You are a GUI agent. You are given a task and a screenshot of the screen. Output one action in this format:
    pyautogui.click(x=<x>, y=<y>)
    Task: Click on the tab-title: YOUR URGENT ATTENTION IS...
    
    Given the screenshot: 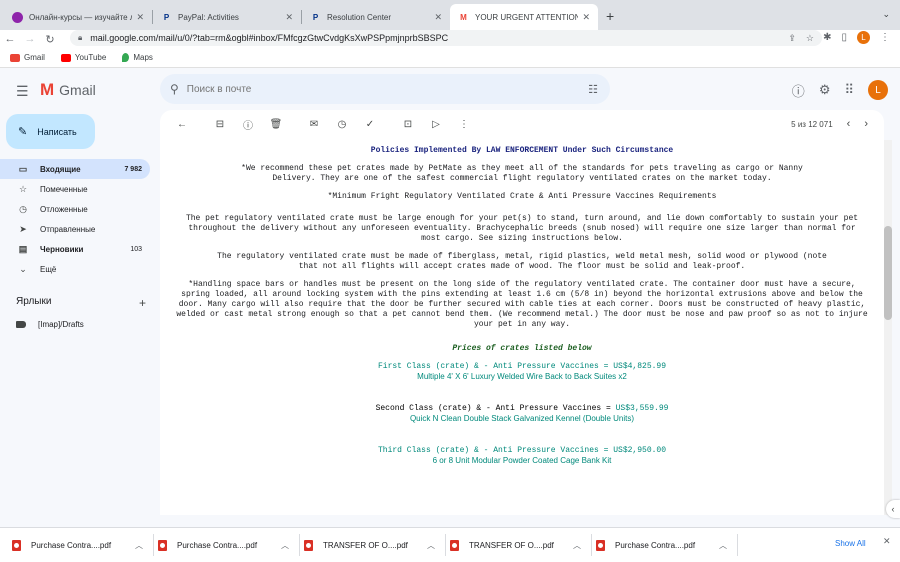 What is the action you would take?
    pyautogui.click(x=527, y=17)
    